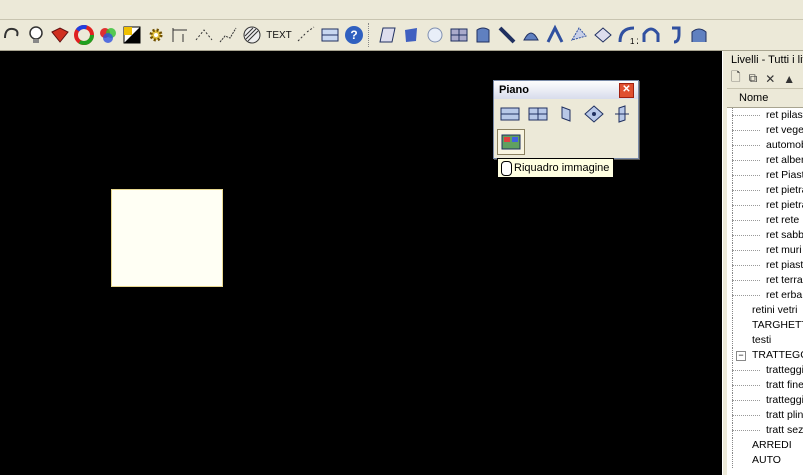  What do you see at coordinates (741, 356) in the screenshot?
I see `collapse-icon: −` at bounding box center [741, 356].